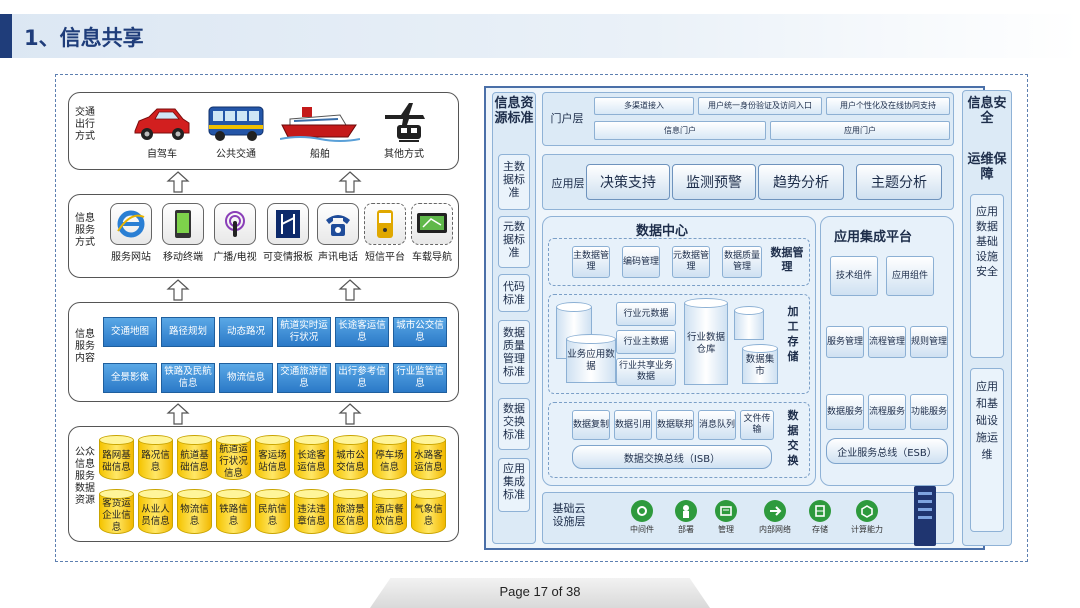 Image resolution: width=1080 pixels, height=608 pixels. I want to click on mgmt-rule: 规则管理, so click(929, 342).